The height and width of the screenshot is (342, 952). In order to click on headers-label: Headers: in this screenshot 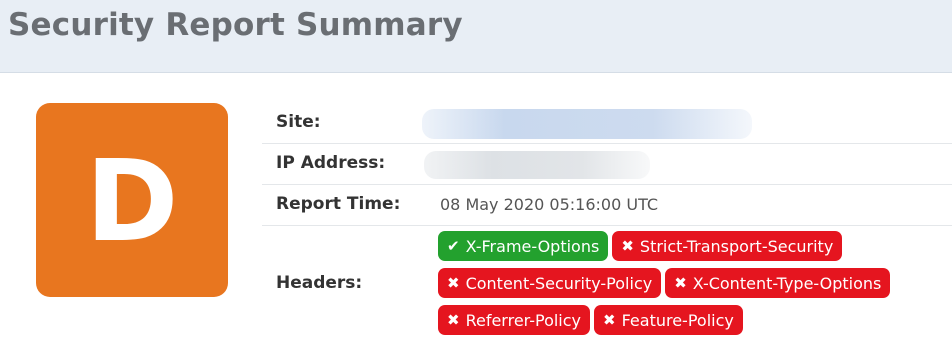, I will do `click(319, 283)`.